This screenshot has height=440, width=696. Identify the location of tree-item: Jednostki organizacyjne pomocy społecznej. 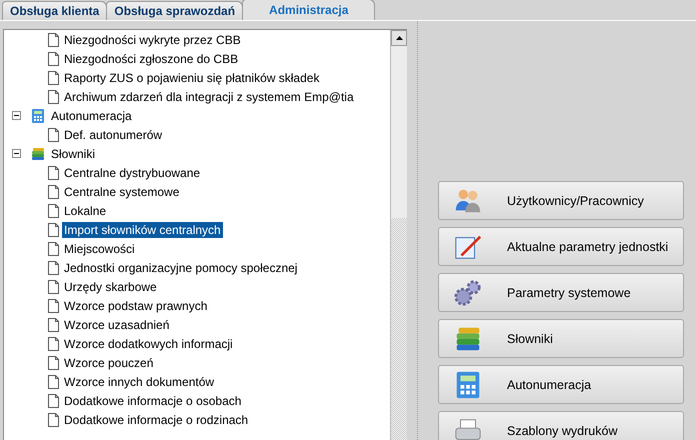
(181, 268).